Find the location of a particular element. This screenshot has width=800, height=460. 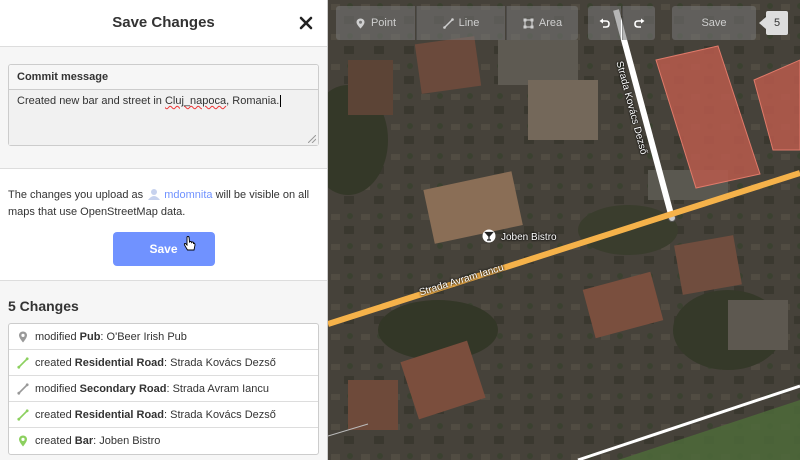

text-caret is located at coordinates (281, 101).